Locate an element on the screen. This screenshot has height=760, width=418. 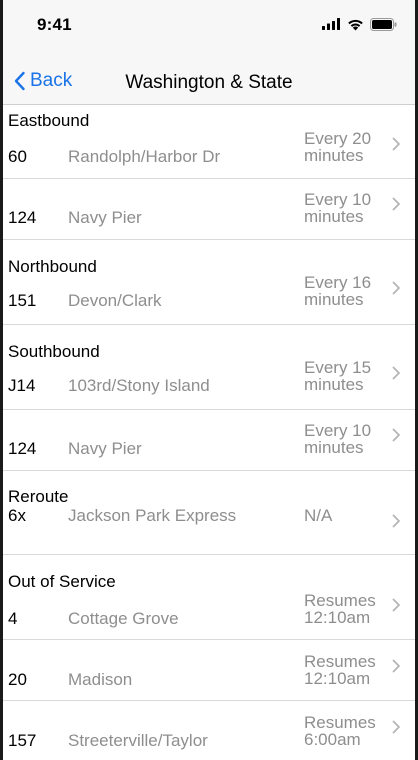
route-row: J14 103rd/Stony Island Every 15 minutes is located at coordinates (209, 367).